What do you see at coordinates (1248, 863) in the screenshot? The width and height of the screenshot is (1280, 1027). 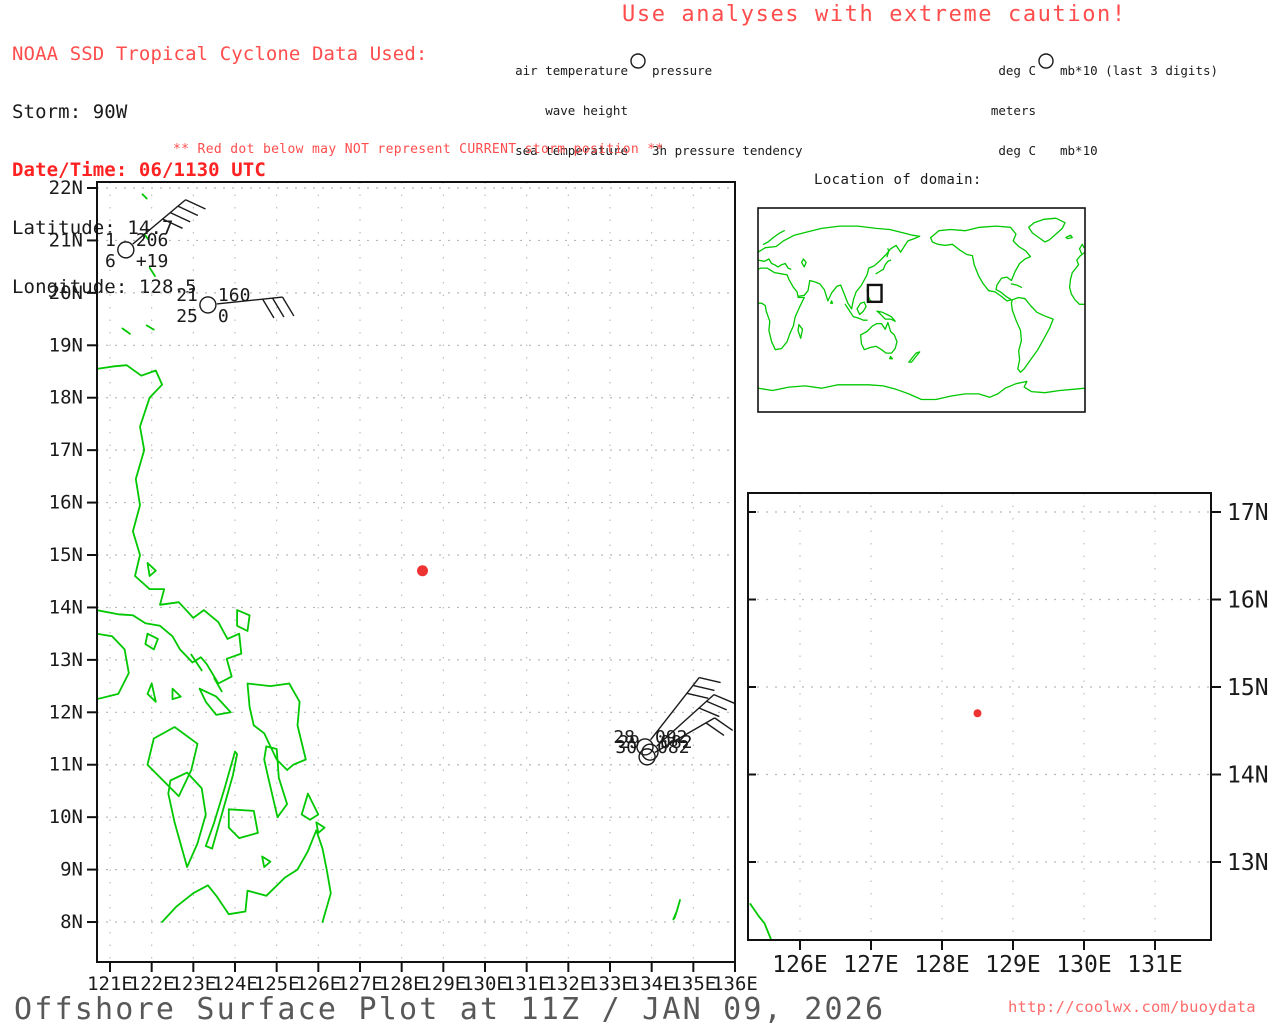 I see `submap-latitude-tick-label: 13N` at bounding box center [1248, 863].